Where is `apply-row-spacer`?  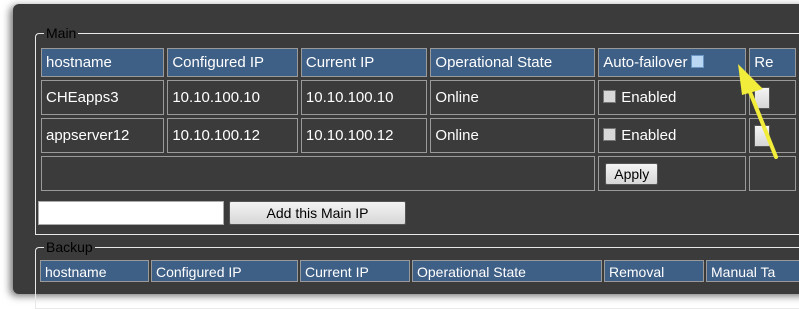
apply-row-spacer is located at coordinates (318, 173).